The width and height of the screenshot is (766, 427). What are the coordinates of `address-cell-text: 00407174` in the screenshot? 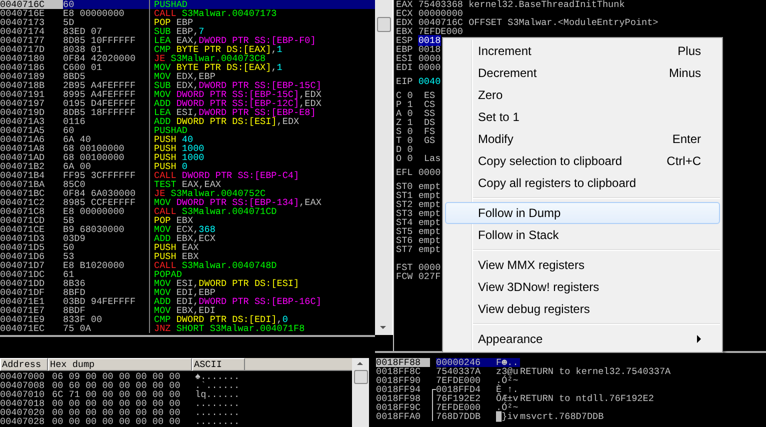 It's located at (23, 31).